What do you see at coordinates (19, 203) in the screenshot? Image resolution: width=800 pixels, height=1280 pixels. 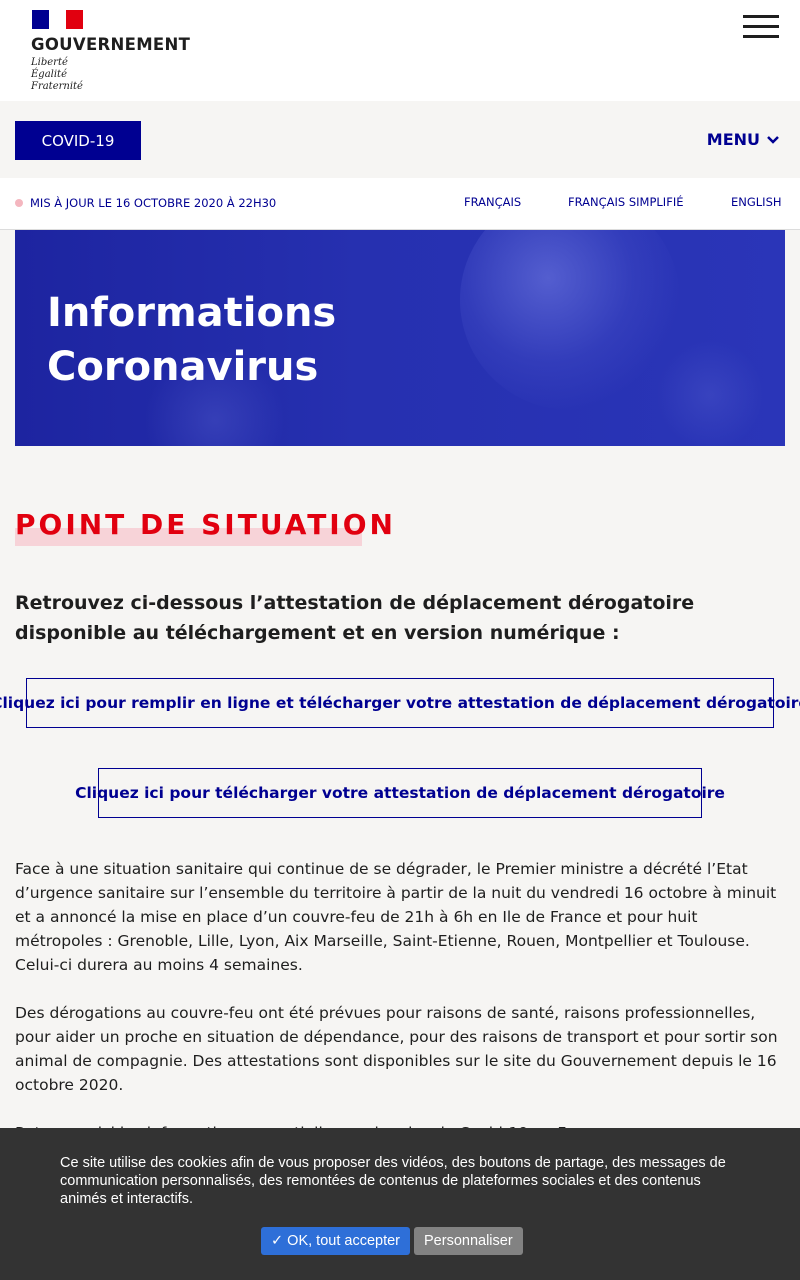 I see `status-dot-icon` at bounding box center [19, 203].